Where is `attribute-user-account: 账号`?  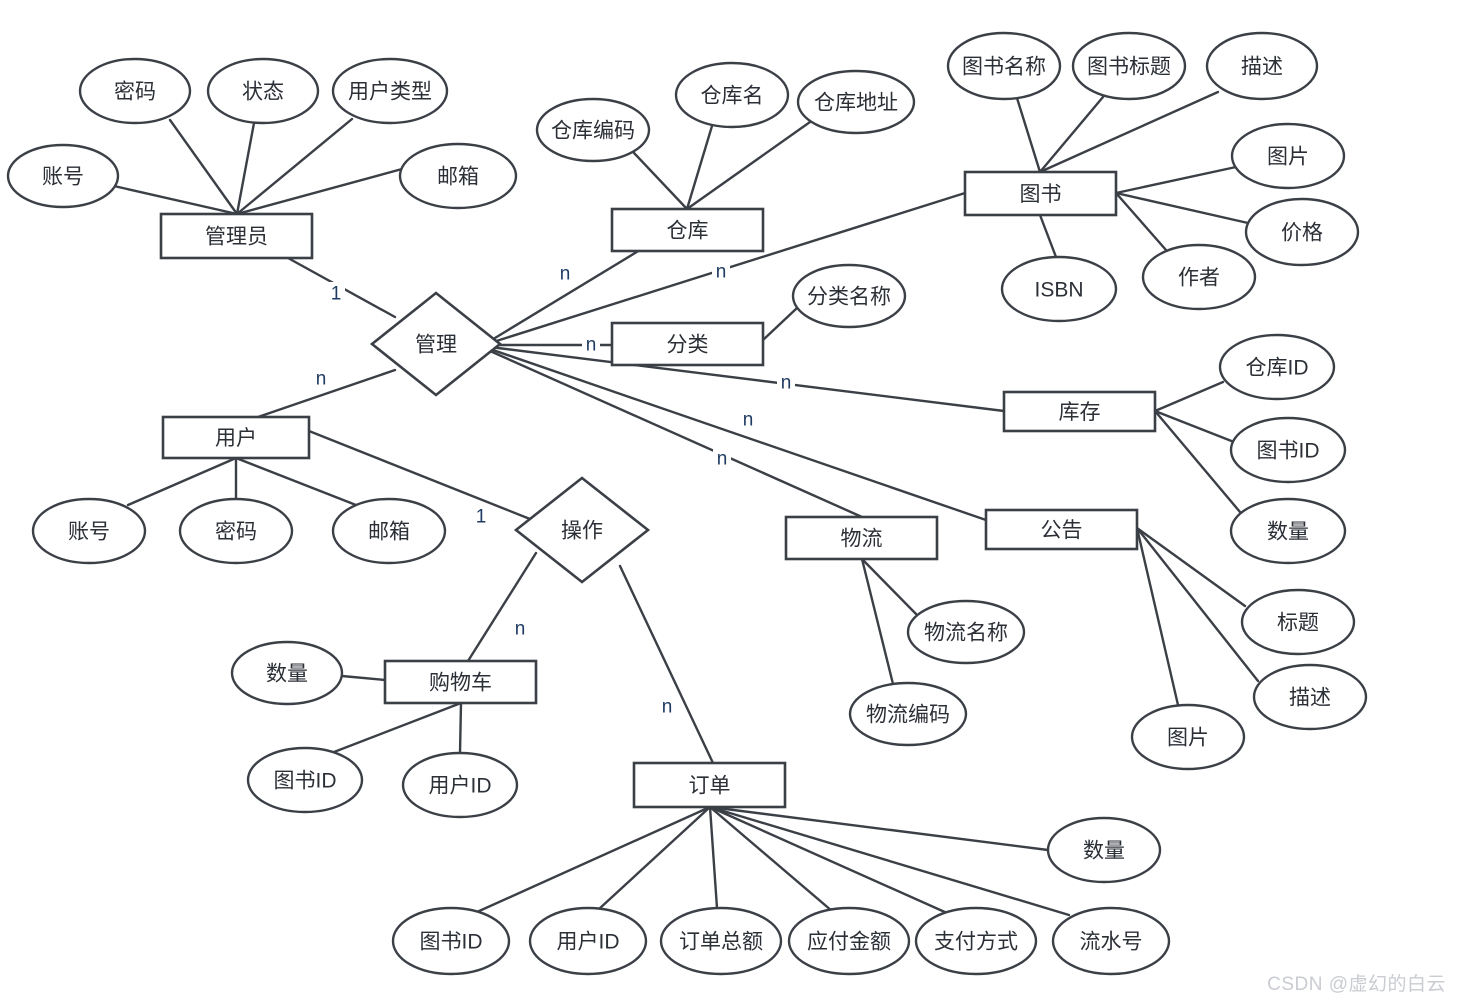
attribute-user-account: 账号 is located at coordinates (89, 531).